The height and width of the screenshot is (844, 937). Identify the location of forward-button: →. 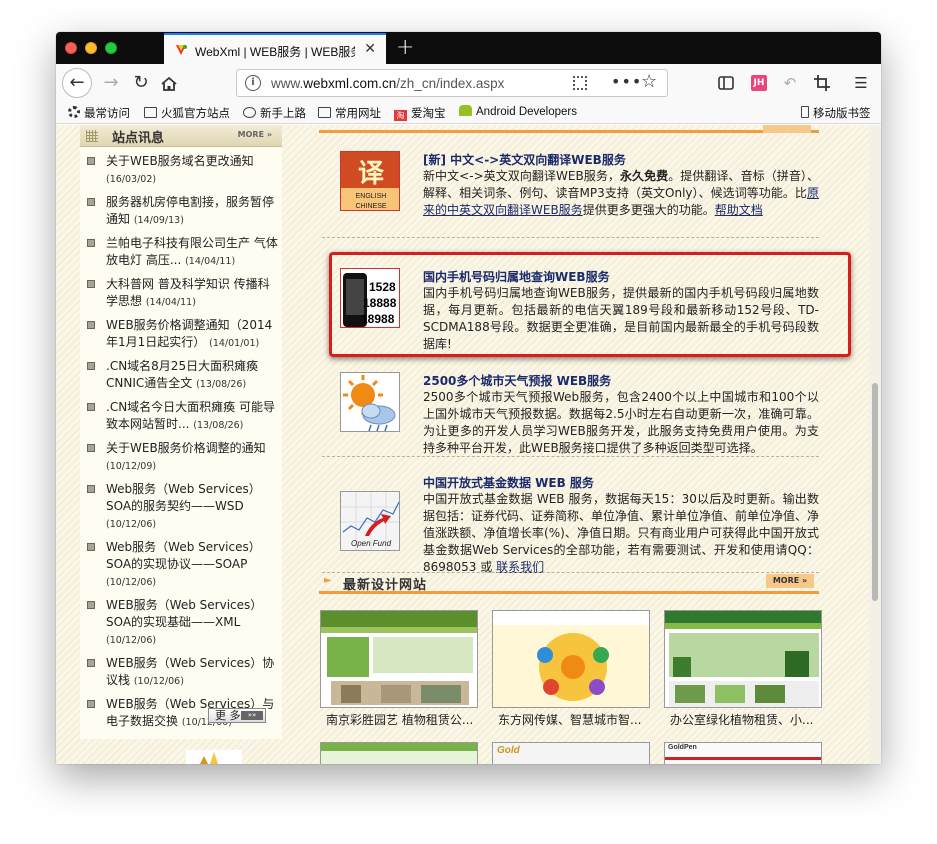
(111, 83).